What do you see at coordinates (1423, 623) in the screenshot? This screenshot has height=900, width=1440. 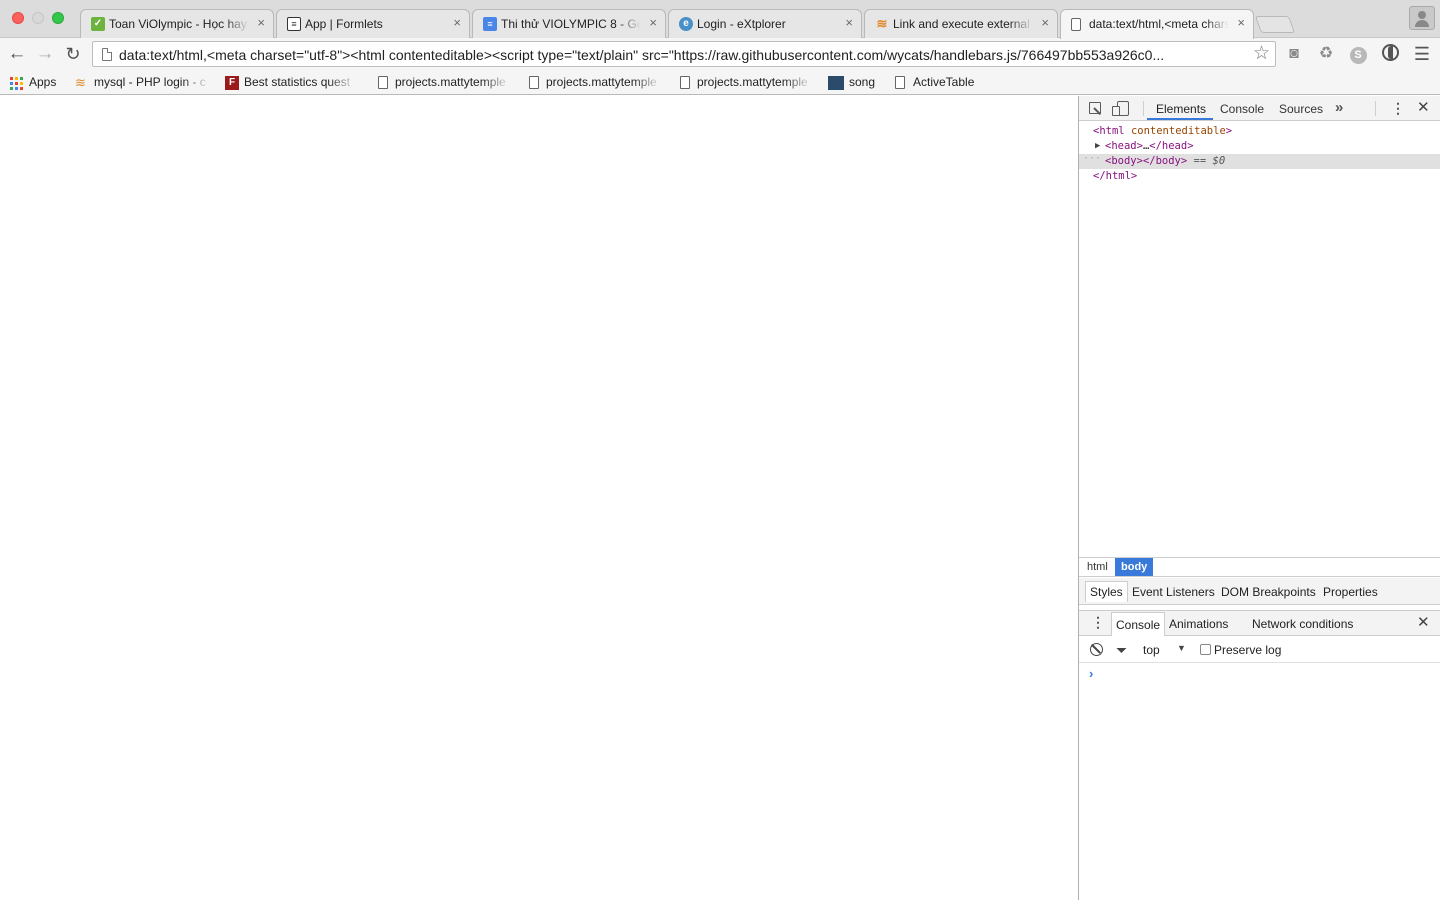 I see `close-drawer-icon: ✕` at bounding box center [1423, 623].